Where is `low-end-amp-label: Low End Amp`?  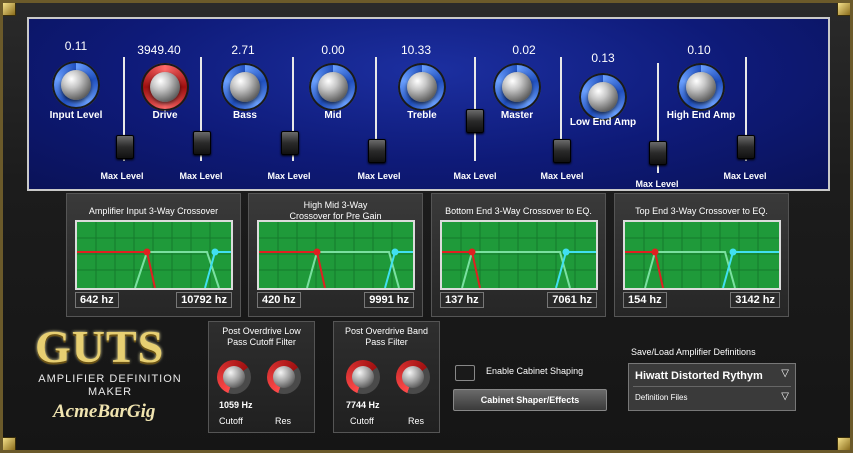 low-end-amp-label: Low End Amp is located at coordinates (603, 122).